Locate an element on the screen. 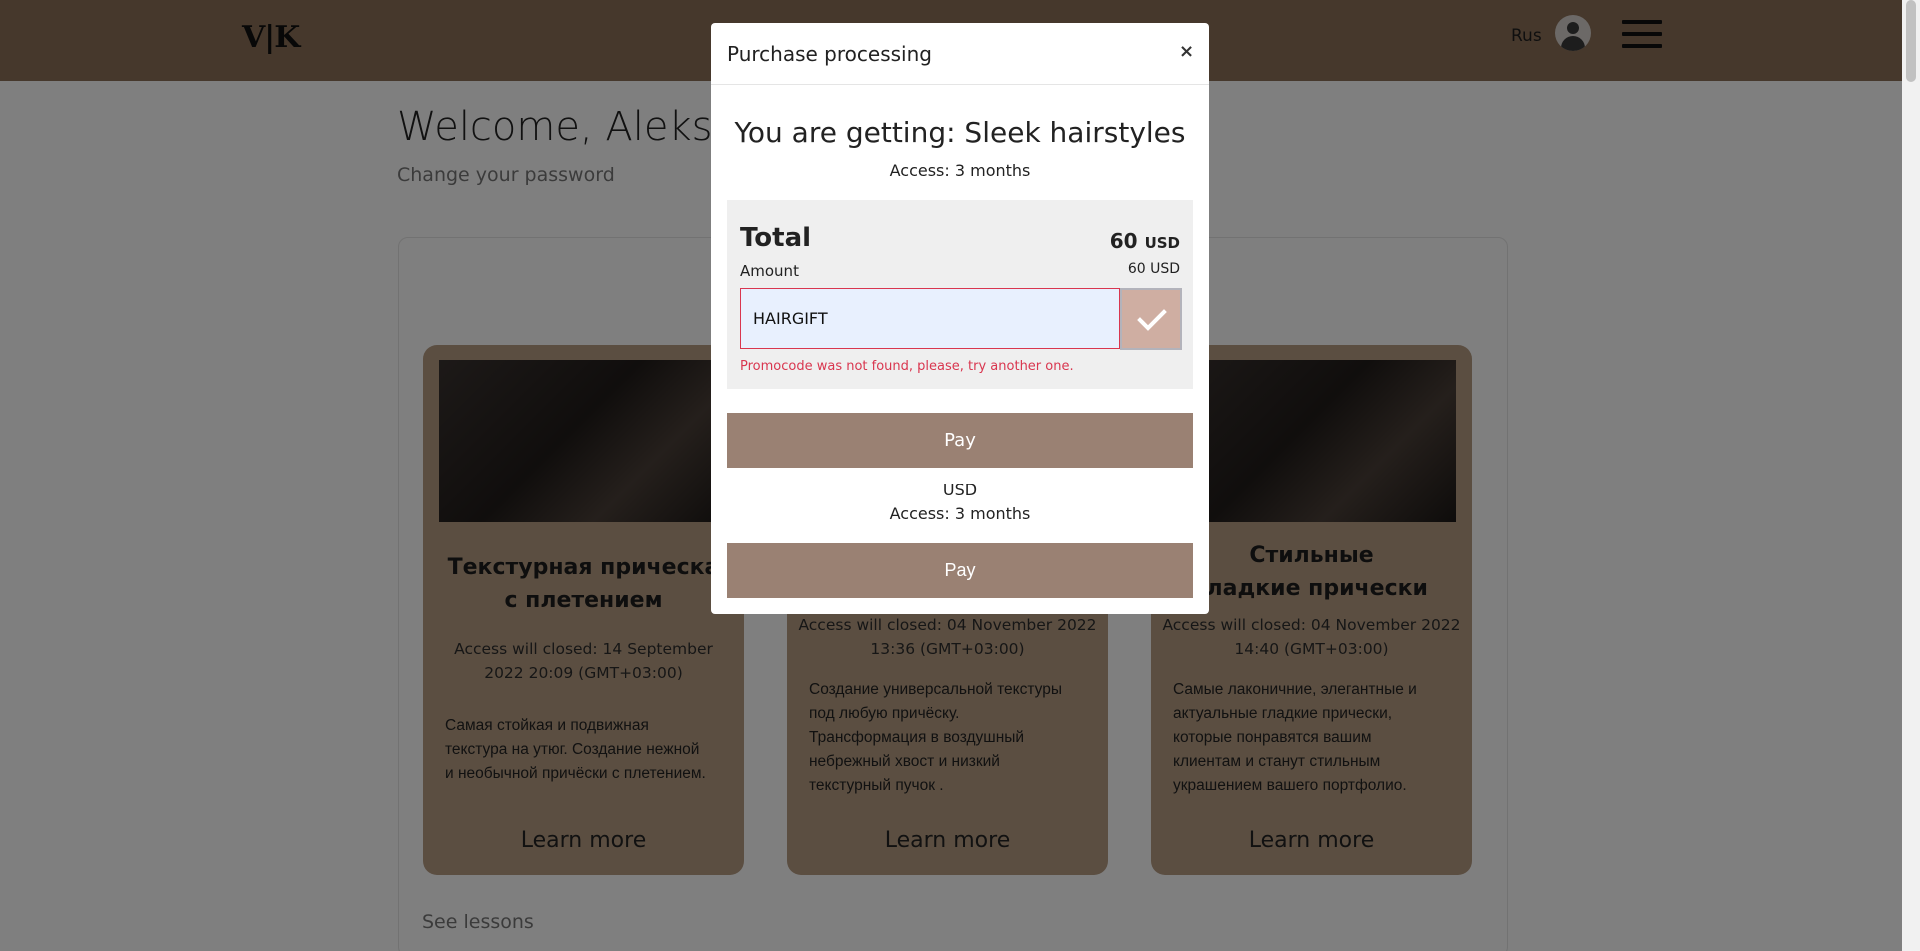 The image size is (1920, 951). total-value: 60 USD is located at coordinates (1144, 241).